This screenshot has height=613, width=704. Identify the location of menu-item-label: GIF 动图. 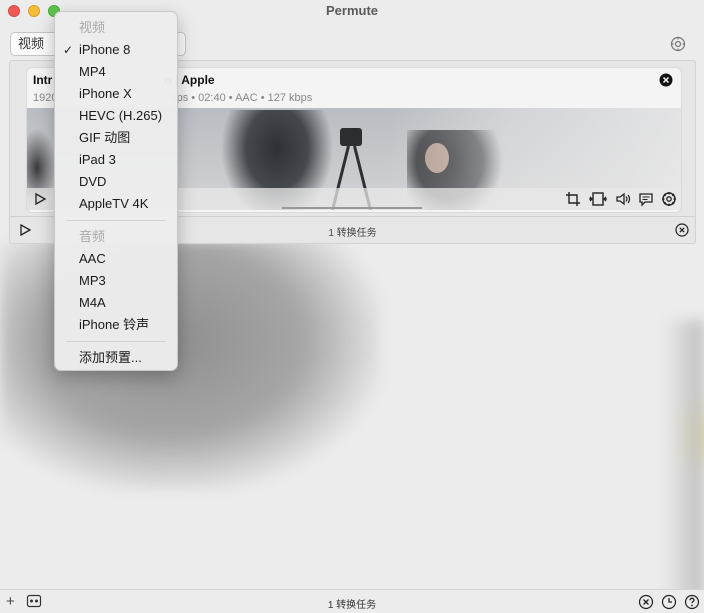
(105, 137).